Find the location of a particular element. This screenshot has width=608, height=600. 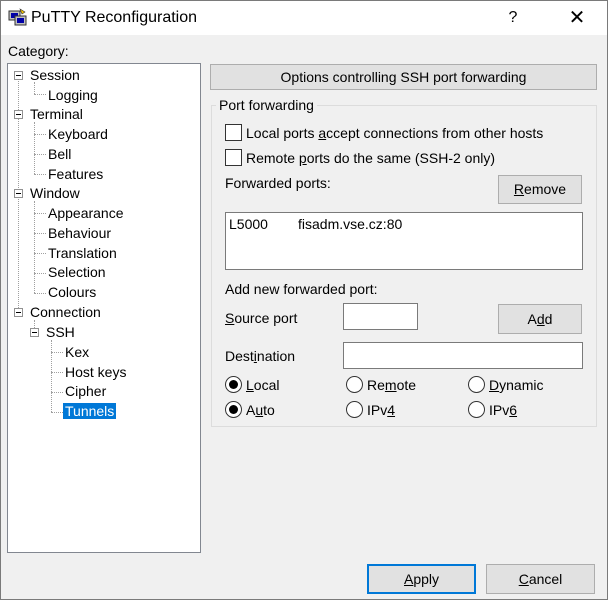

tree-item-window: Window is located at coordinates (55, 193).